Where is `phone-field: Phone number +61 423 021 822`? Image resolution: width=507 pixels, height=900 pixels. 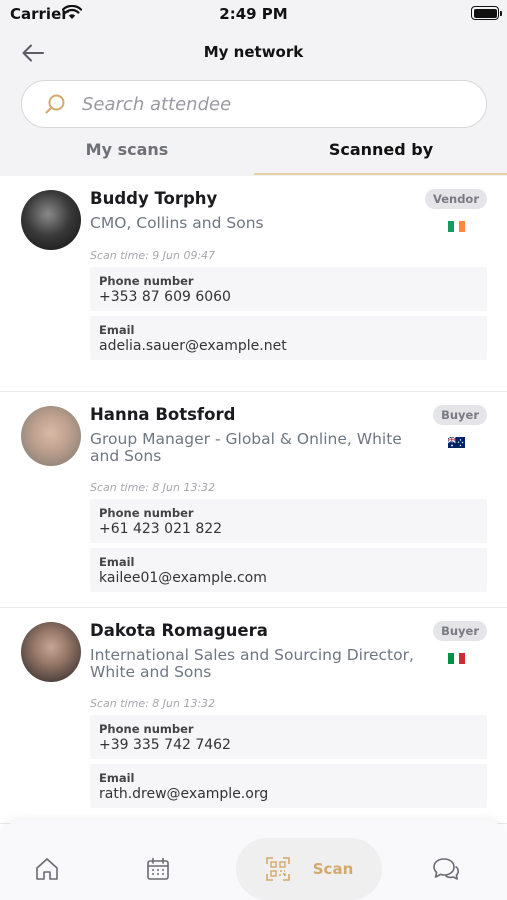 phone-field: Phone number +61 423 021 822 is located at coordinates (288, 521).